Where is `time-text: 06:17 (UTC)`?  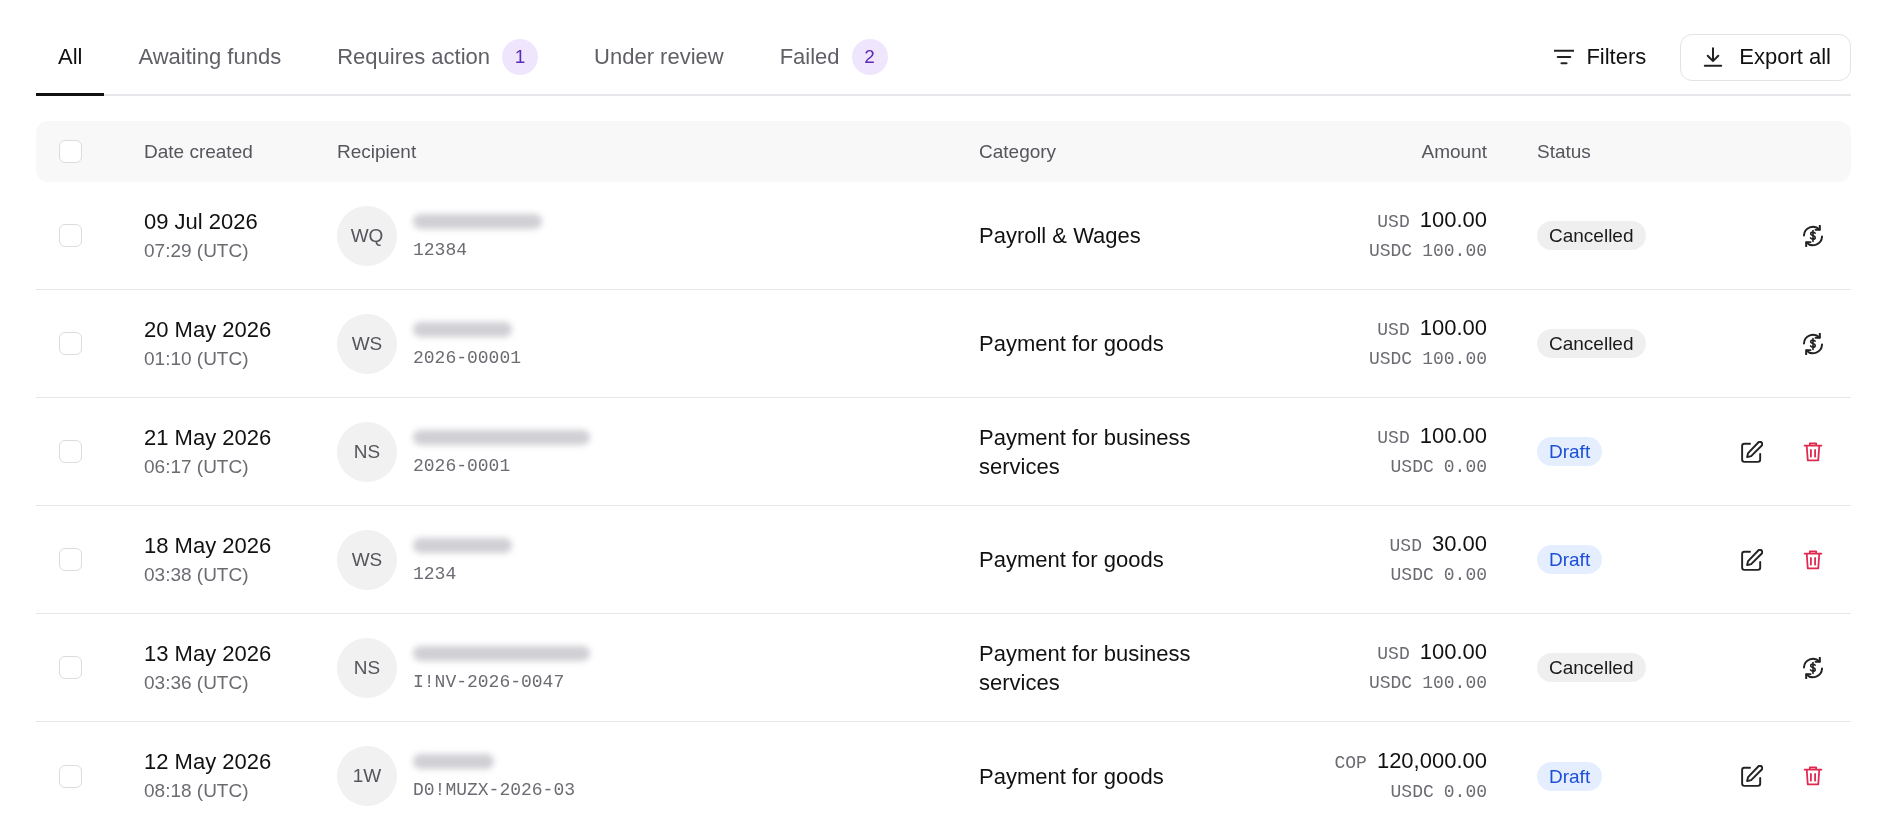 time-text: 06:17 (UTC) is located at coordinates (196, 466).